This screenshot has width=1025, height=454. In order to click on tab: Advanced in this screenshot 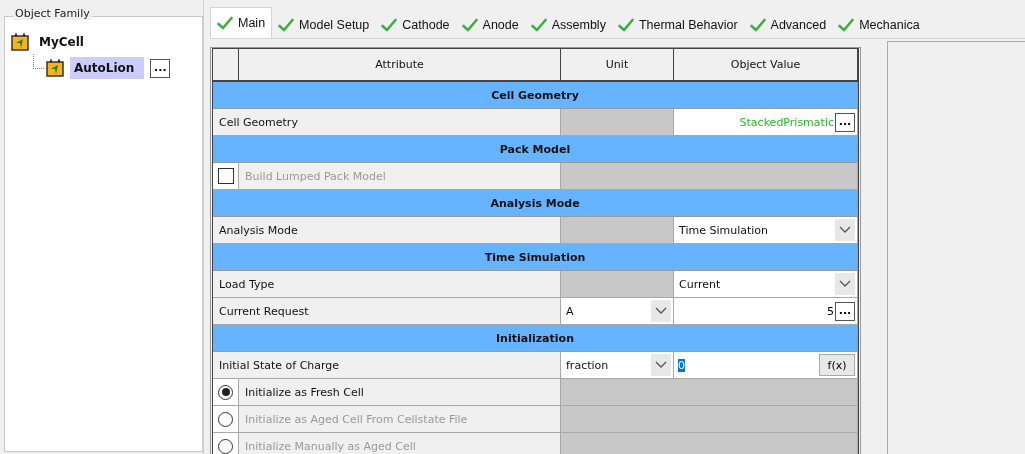, I will do `click(788, 25)`.